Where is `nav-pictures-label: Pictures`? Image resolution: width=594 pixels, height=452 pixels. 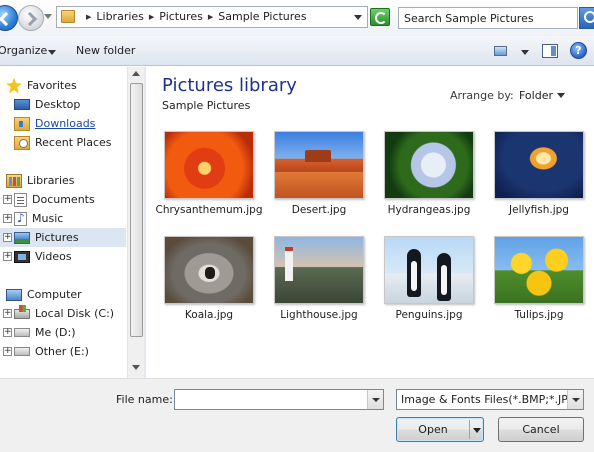 nav-pictures-label: Pictures is located at coordinates (57, 237).